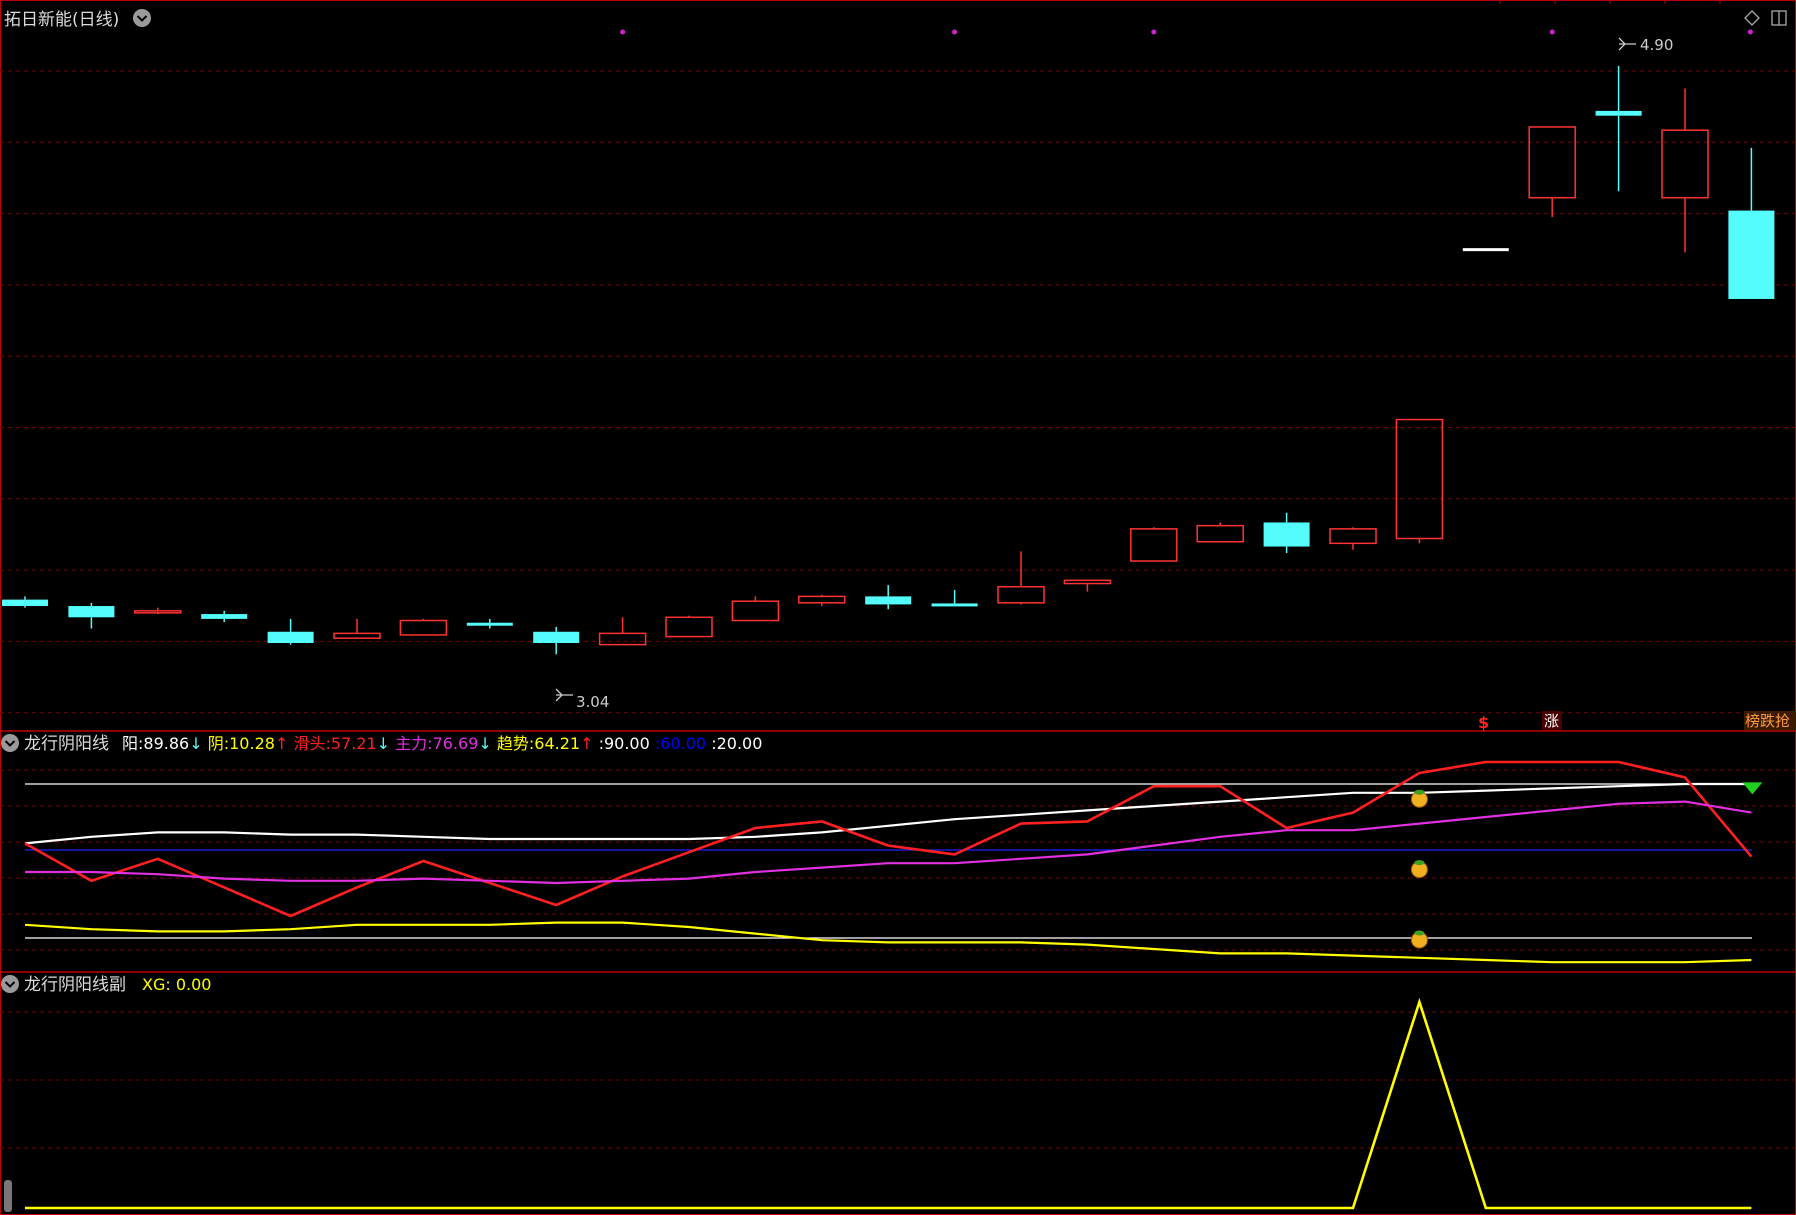 Image resolution: width=1796 pixels, height=1215 pixels. Describe the element at coordinates (513, 743) in the screenshot. I see `legend-label: 趋势` at that location.